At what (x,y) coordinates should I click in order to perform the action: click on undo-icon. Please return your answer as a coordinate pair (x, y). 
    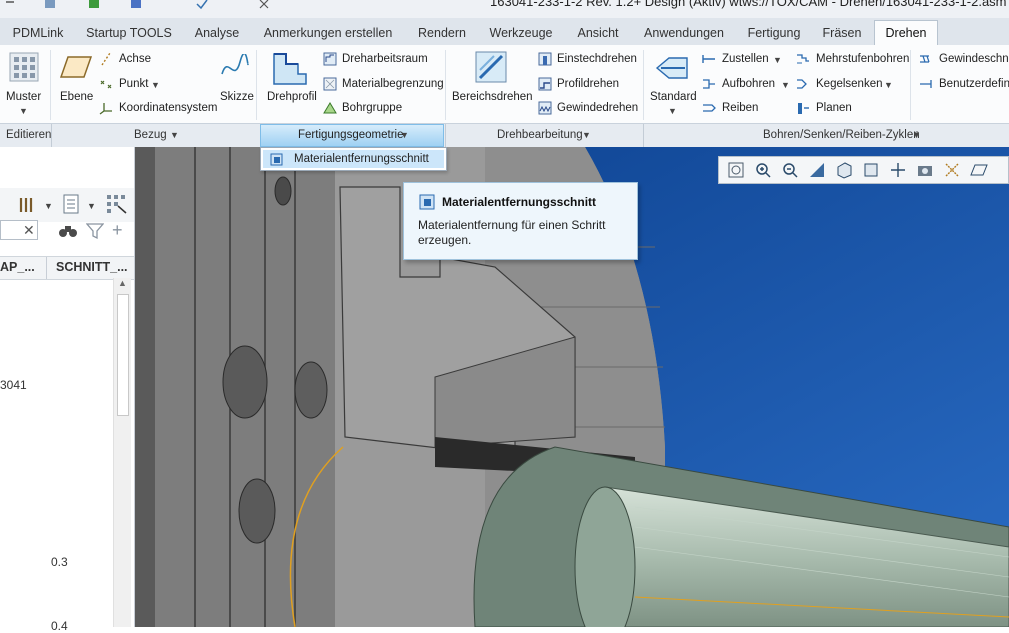
    Looking at the image, I should click on (10, 5).